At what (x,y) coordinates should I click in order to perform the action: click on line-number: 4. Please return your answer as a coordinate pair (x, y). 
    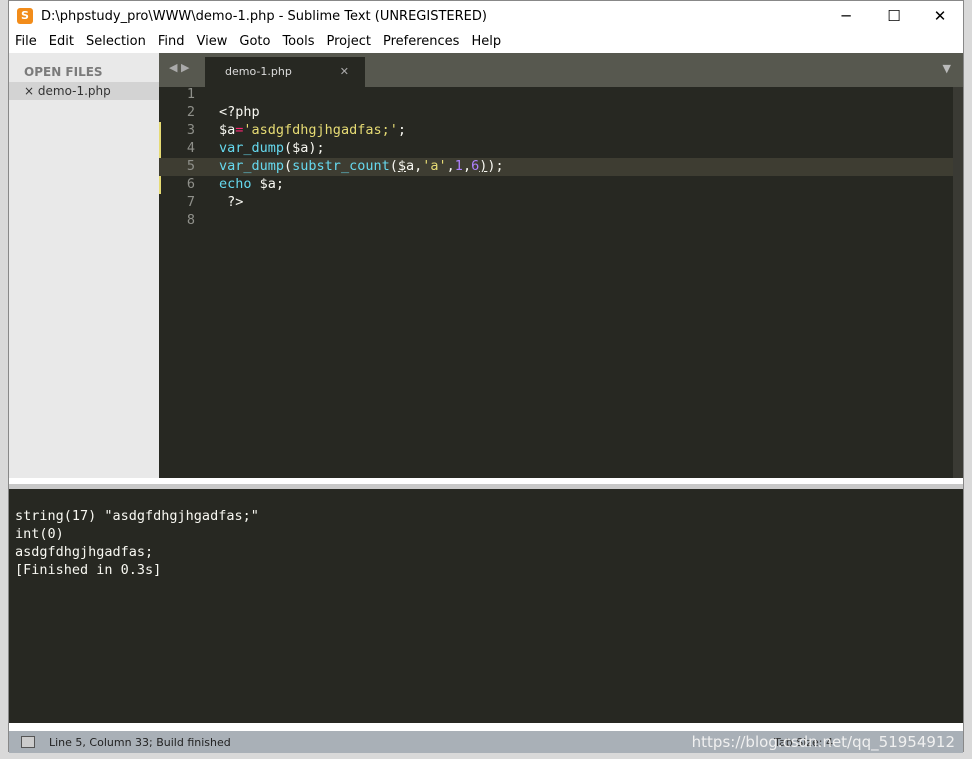
    Looking at the image, I should click on (190, 148).